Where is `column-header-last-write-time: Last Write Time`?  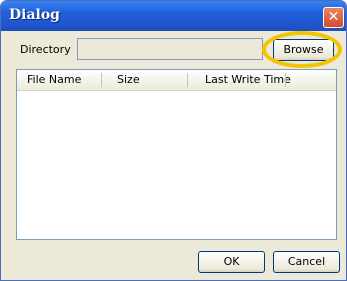 column-header-last-write-time: Last Write Time is located at coordinates (248, 80).